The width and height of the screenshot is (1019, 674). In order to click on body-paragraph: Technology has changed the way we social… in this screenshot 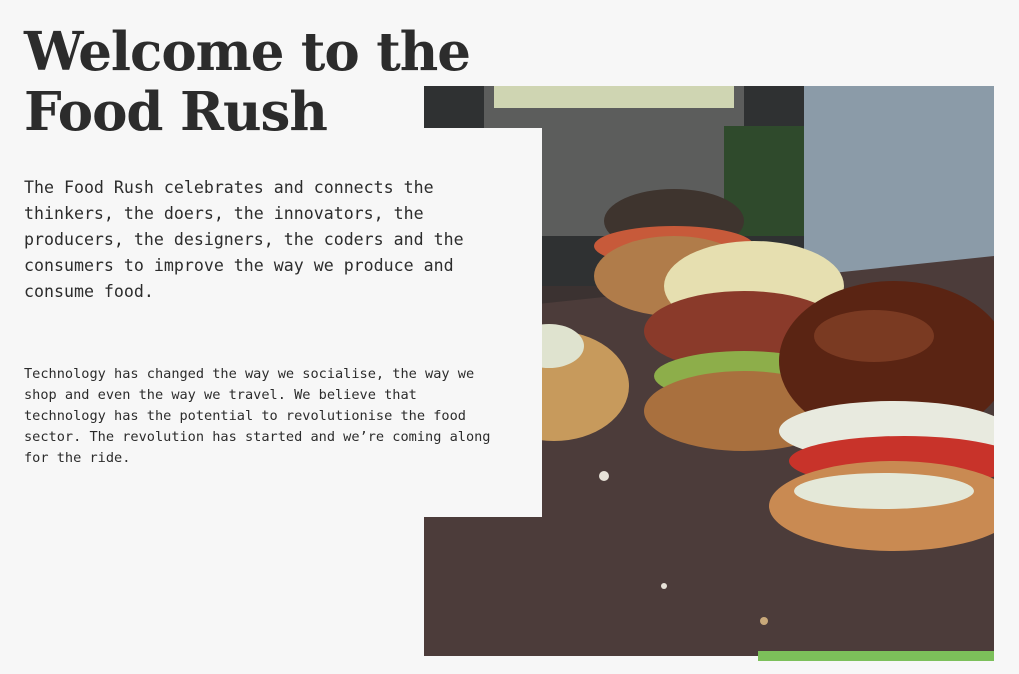, I will do `click(257, 416)`.